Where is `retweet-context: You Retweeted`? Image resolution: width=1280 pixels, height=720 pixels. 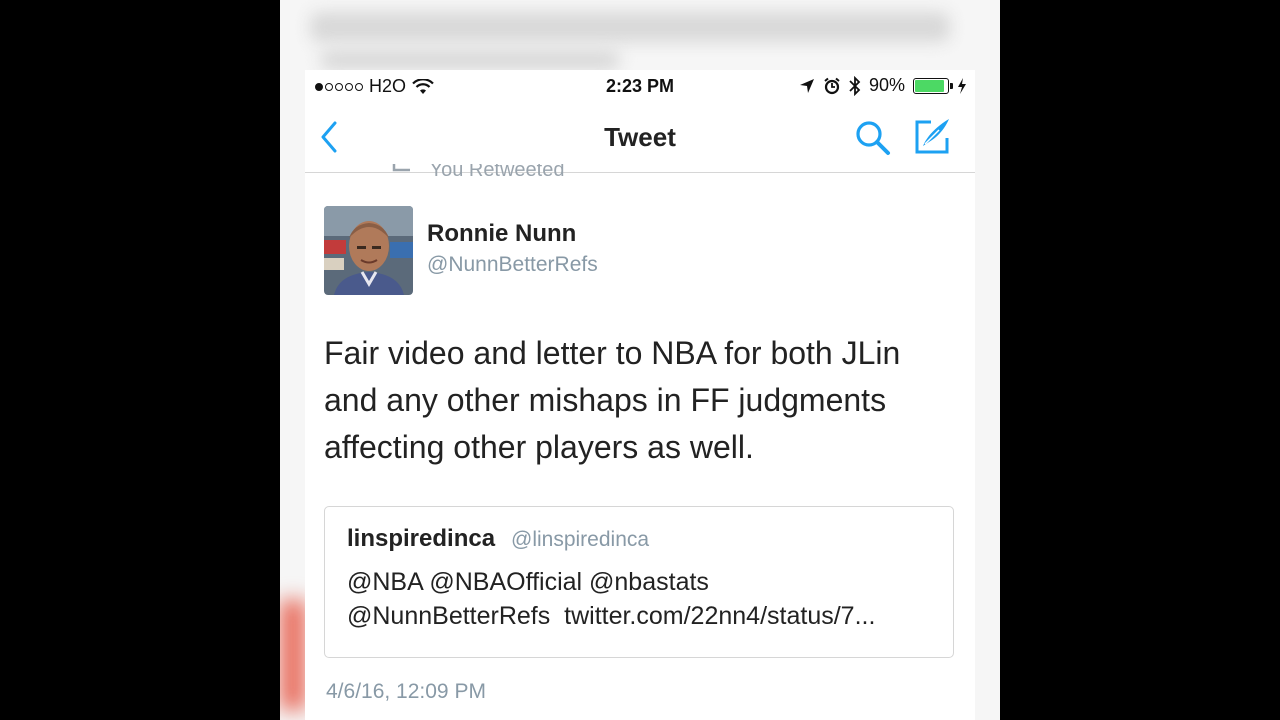
retweet-context: You Retweeted is located at coordinates (477, 172).